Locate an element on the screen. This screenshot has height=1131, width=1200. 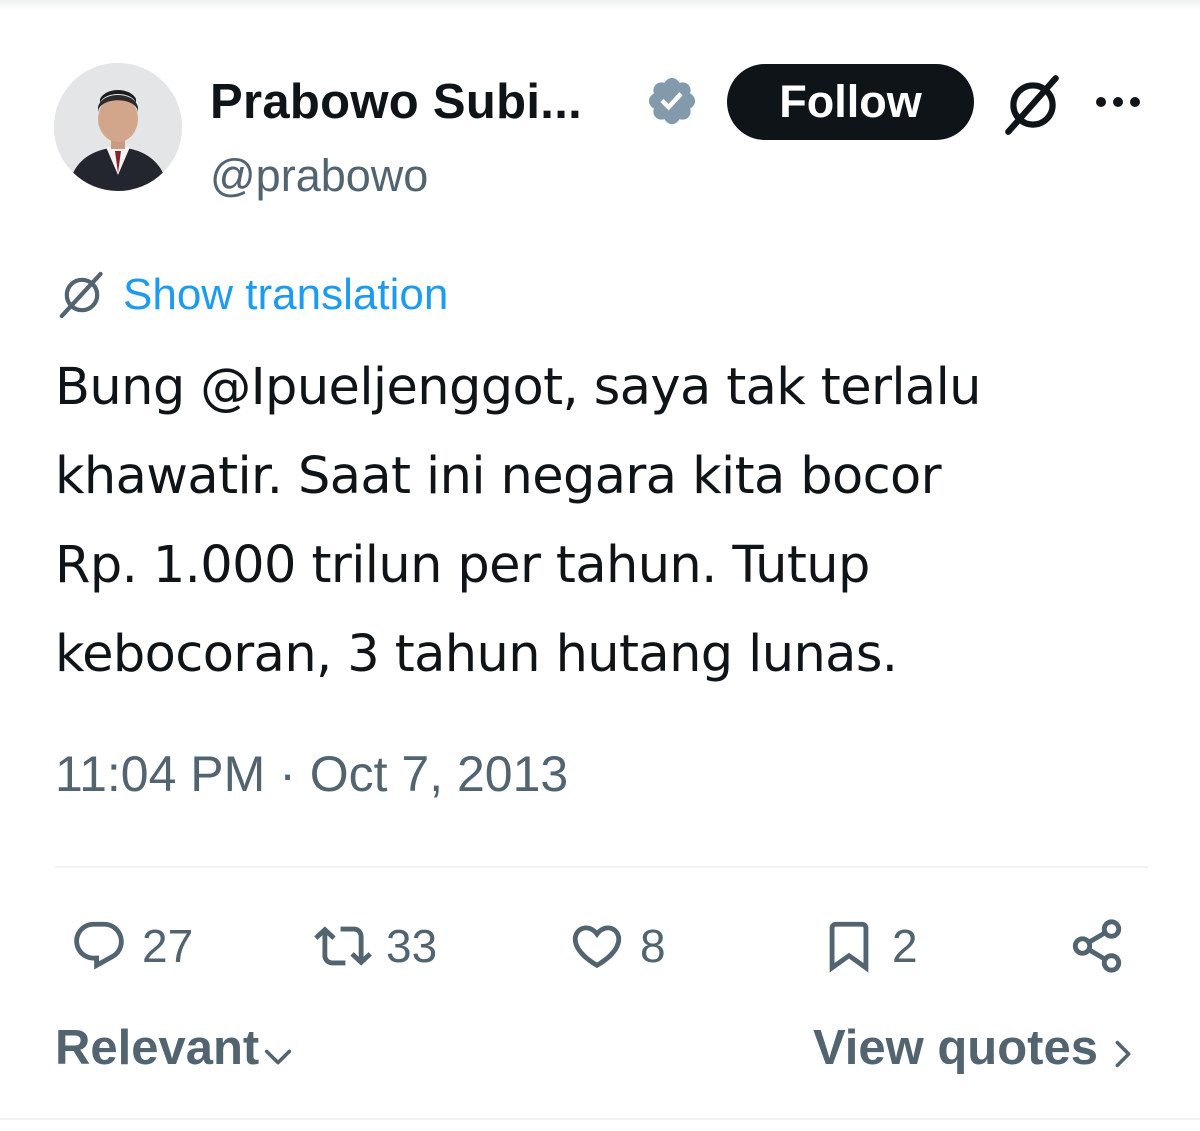
heart-icon is located at coordinates (597, 947).